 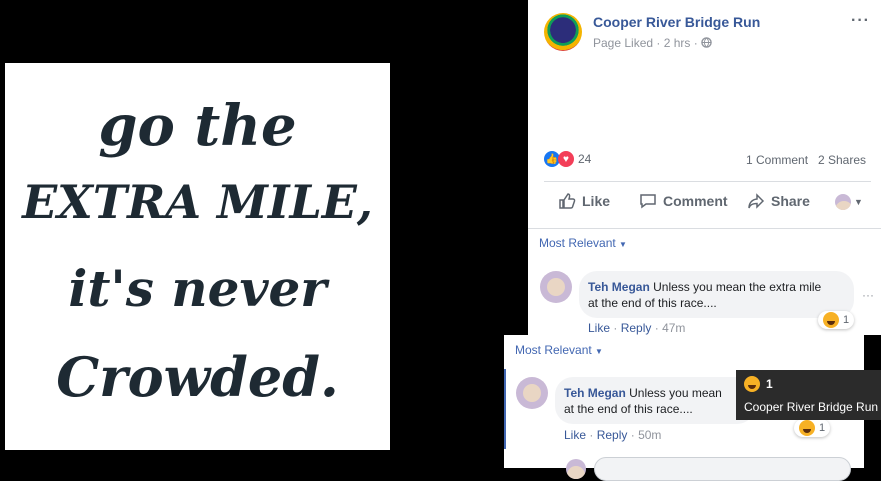 I want to click on more-options-icon: ···, so click(x=860, y=21).